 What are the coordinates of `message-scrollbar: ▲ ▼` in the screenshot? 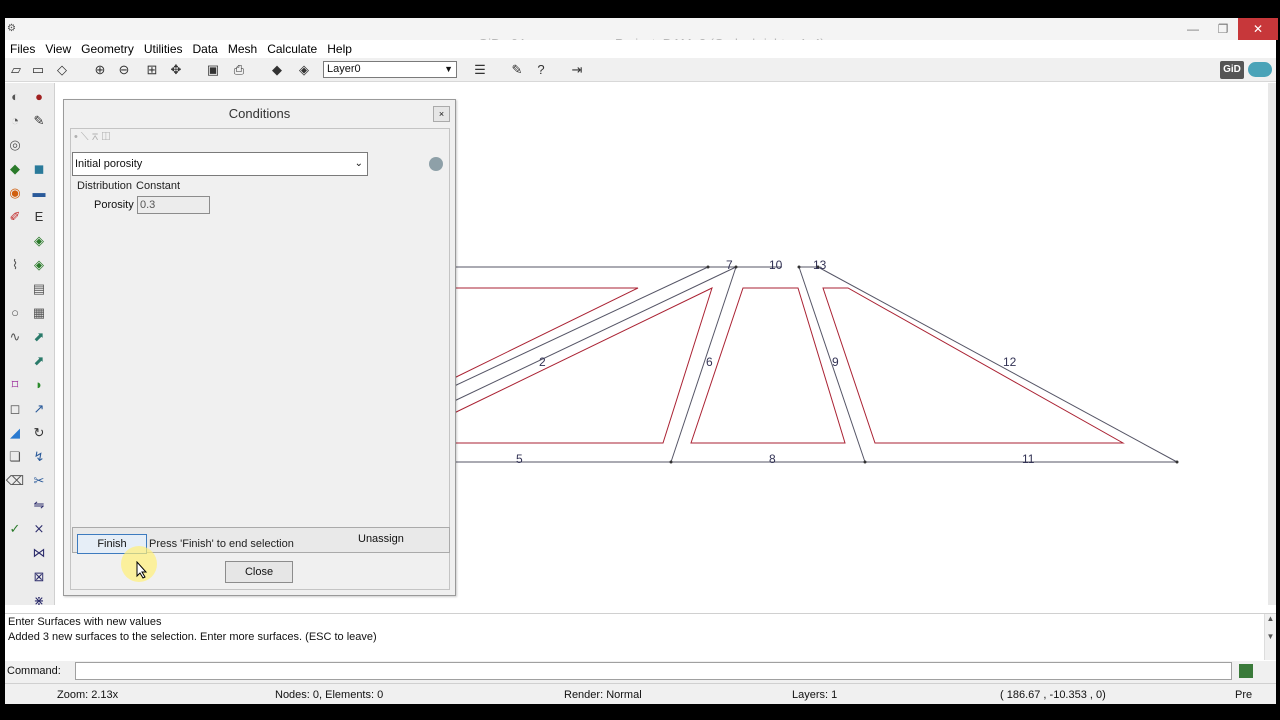 It's located at (1270, 637).